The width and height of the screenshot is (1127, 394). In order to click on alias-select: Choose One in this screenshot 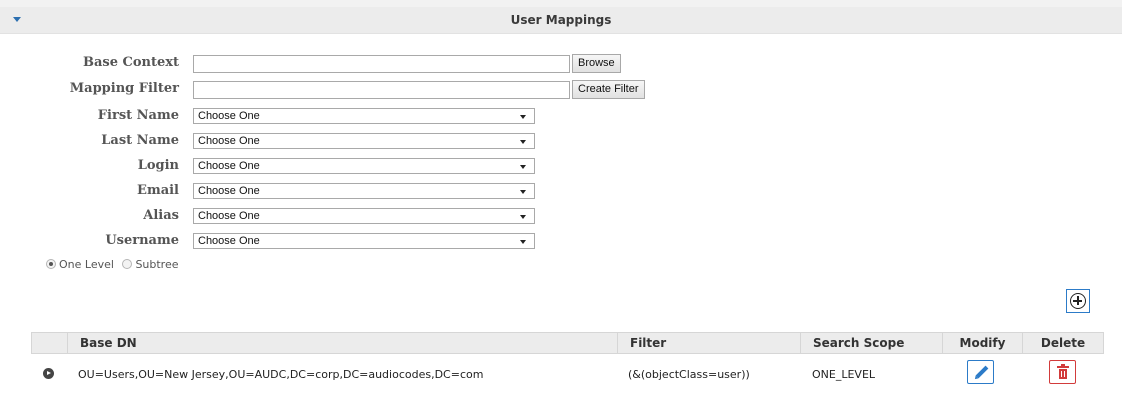, I will do `click(364, 216)`.